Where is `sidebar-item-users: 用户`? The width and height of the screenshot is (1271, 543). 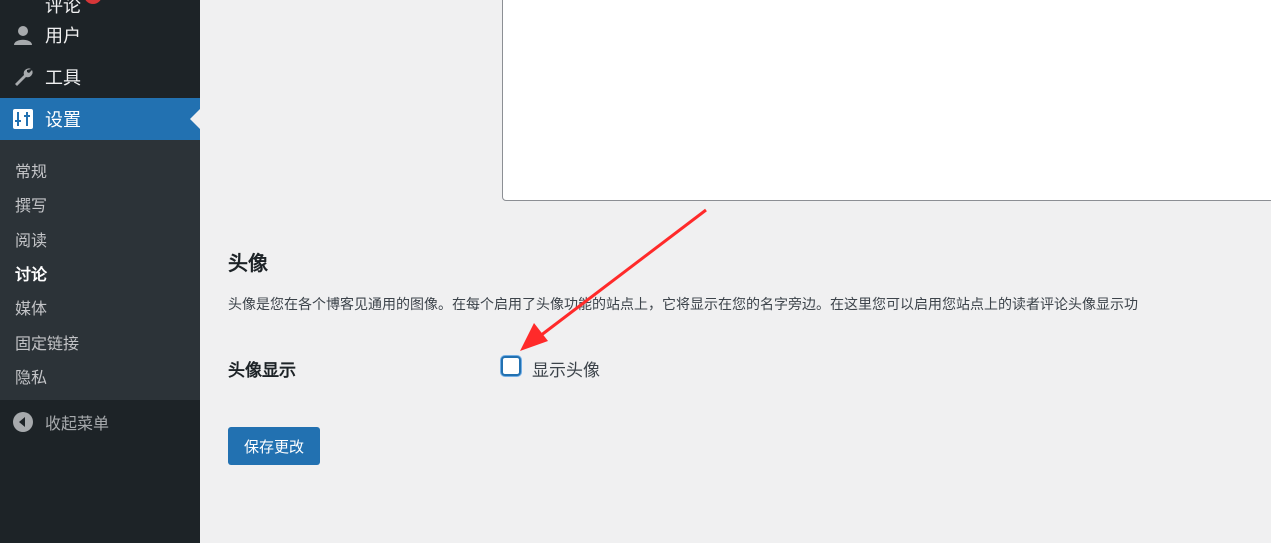
sidebar-item-users: 用户 is located at coordinates (100, 35).